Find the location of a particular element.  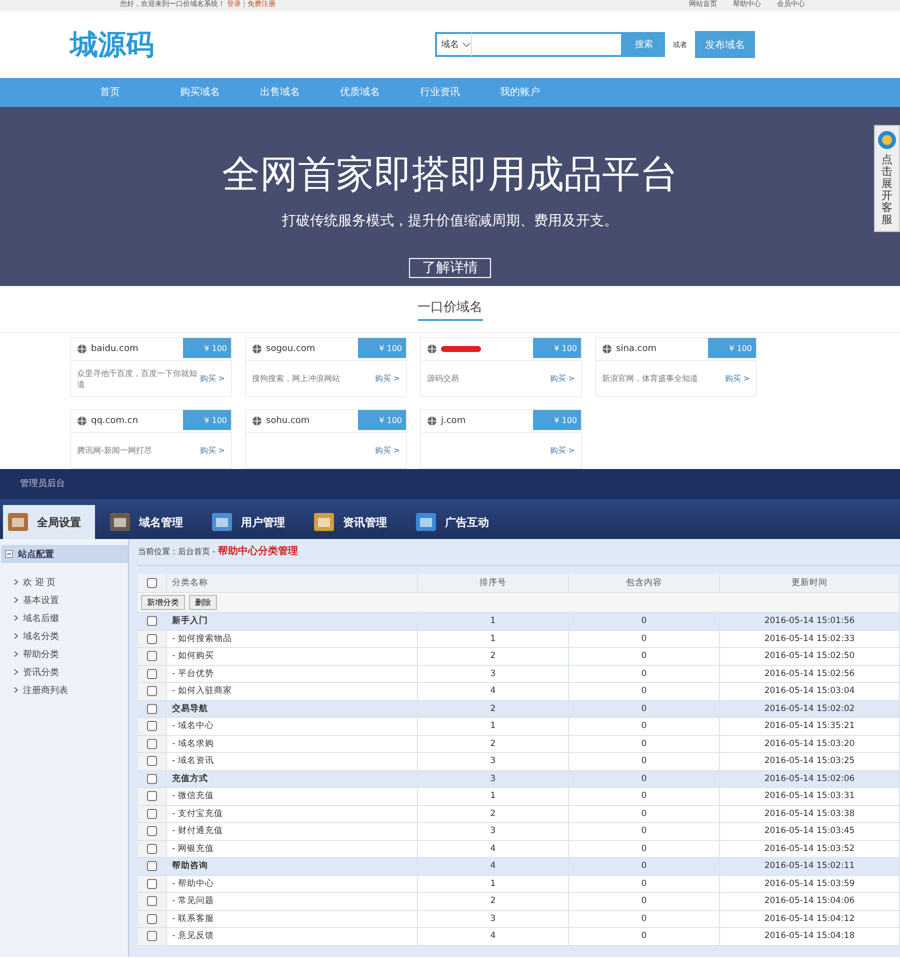

table-action-button: 新增分类 is located at coordinates (163, 602).